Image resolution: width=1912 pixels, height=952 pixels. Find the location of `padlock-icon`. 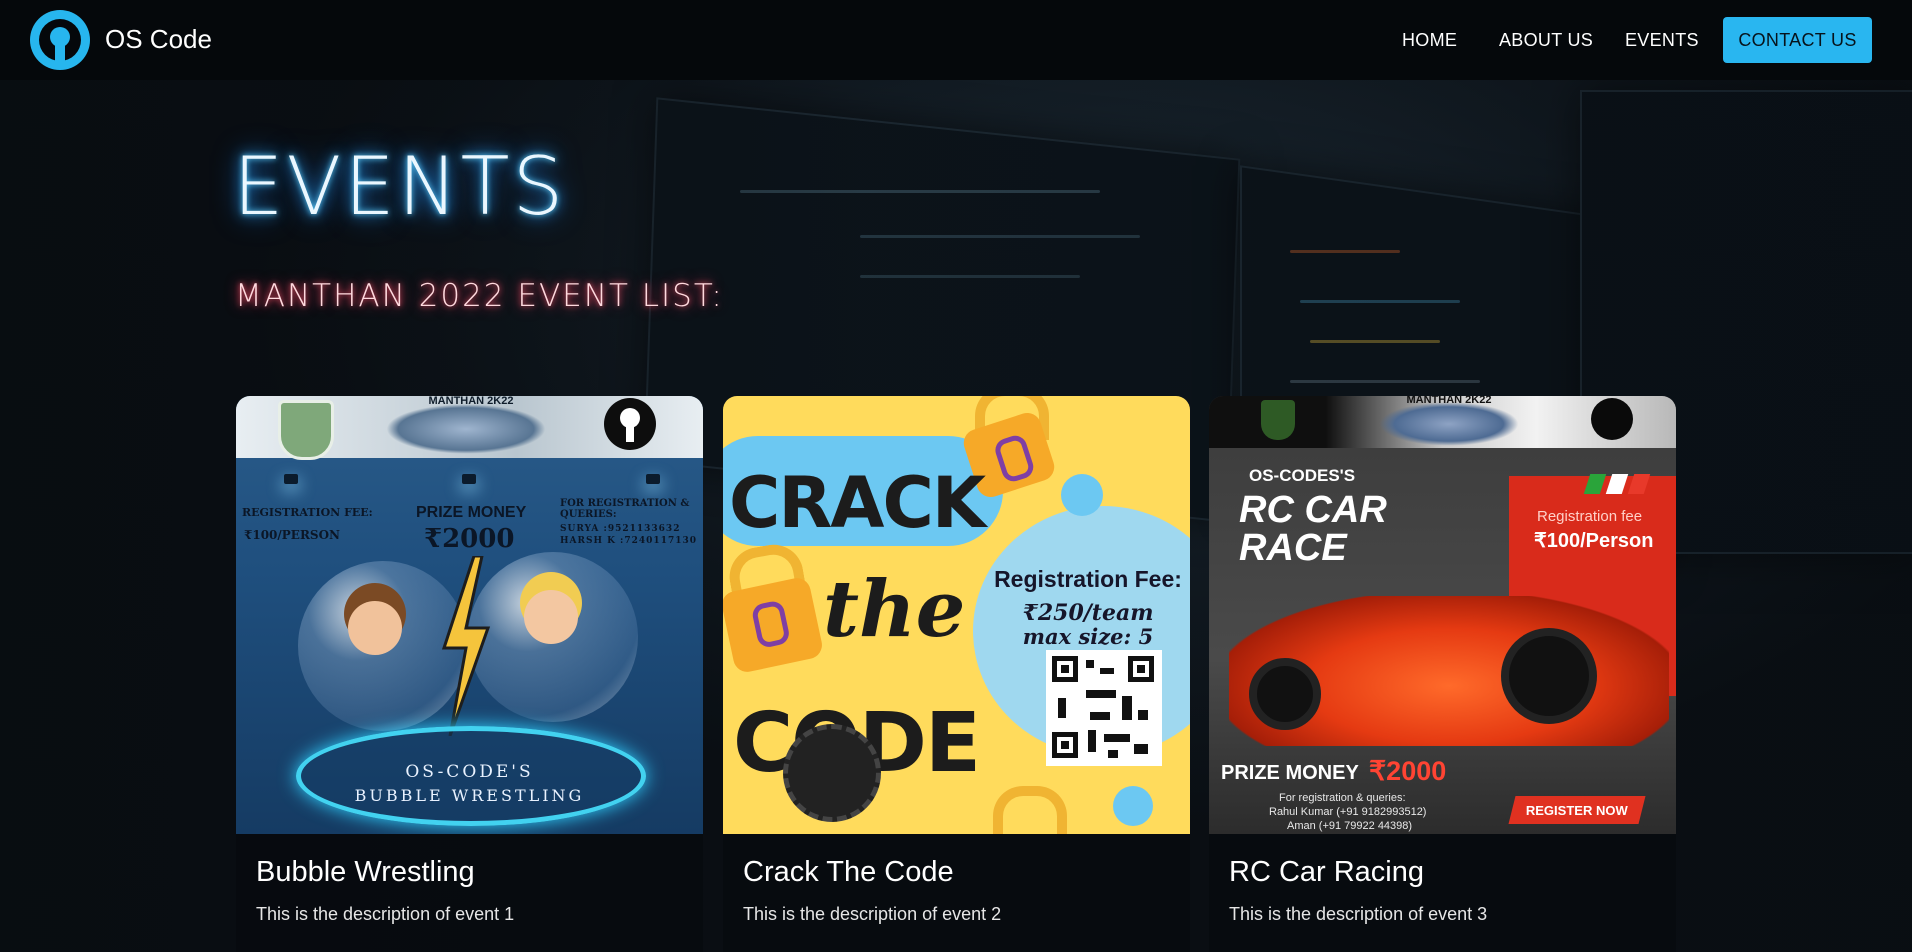

padlock-icon is located at coordinates (774, 625).